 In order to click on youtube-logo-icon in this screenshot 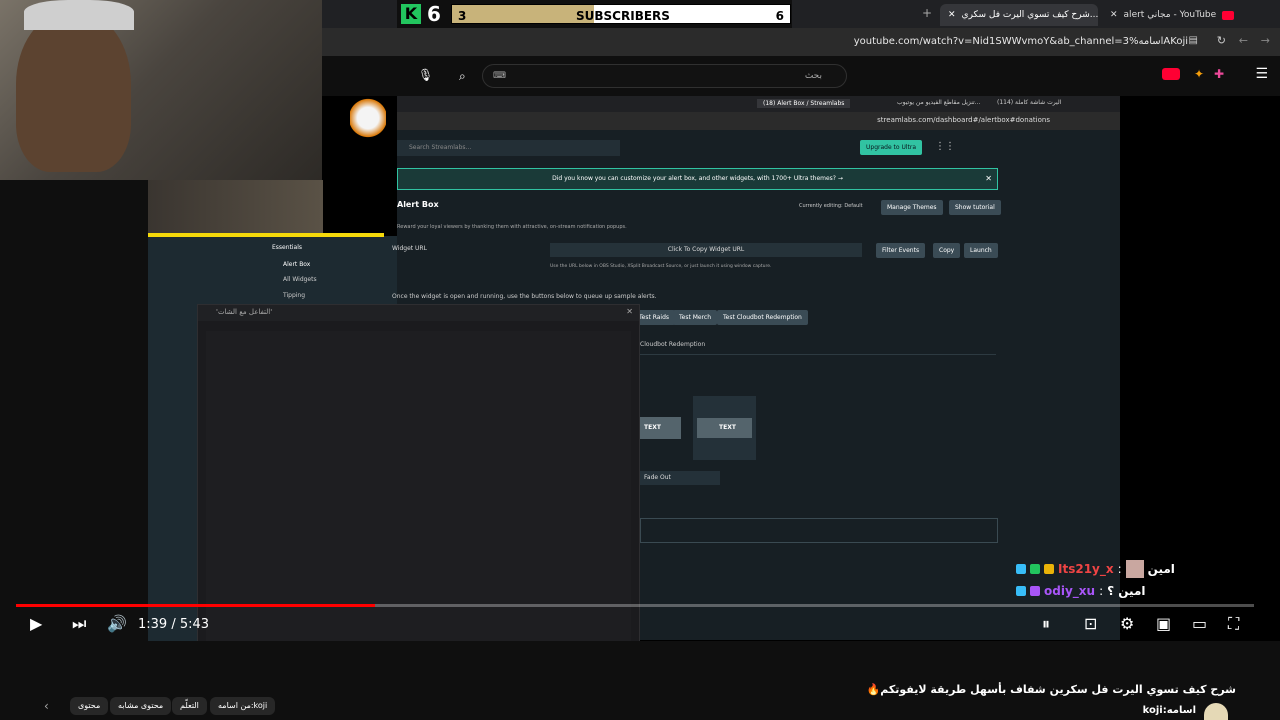, I will do `click(1171, 74)`.